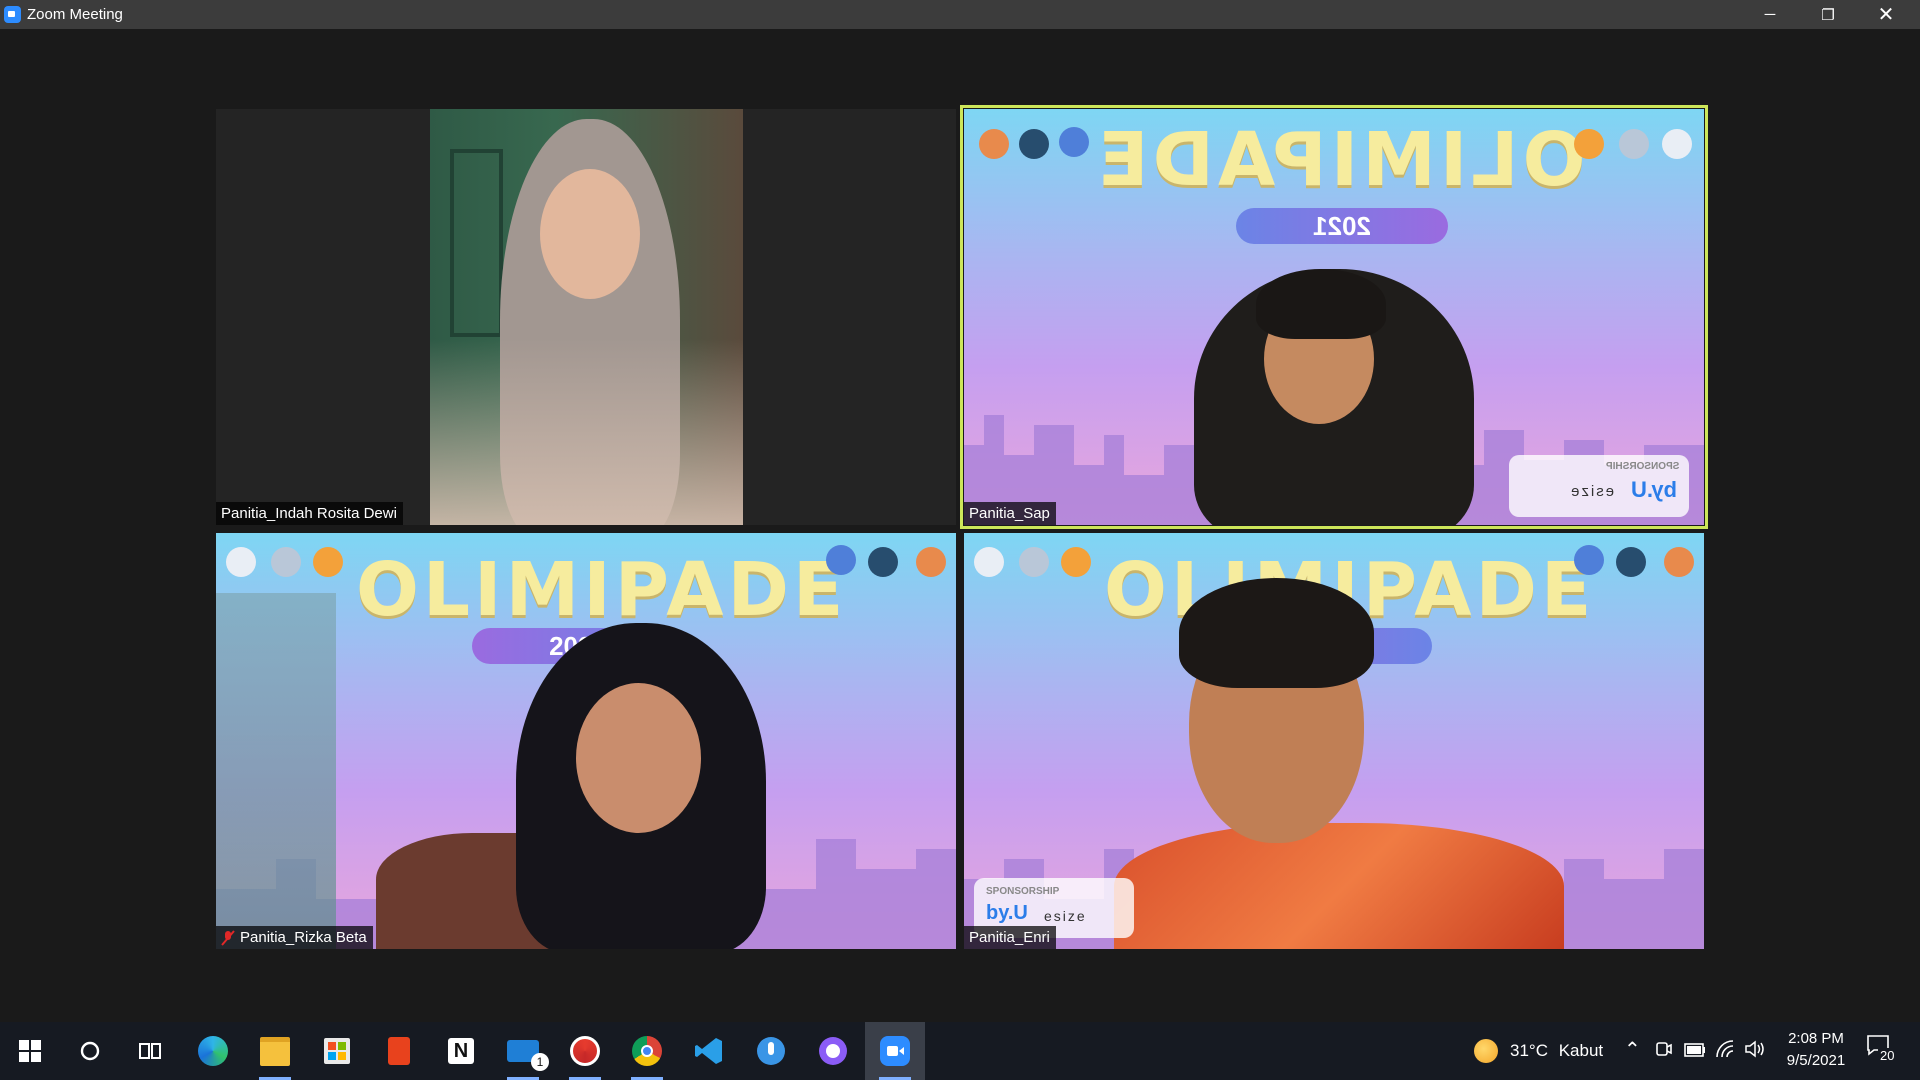 This screenshot has height=1080, width=1920. Describe the element at coordinates (1887, 1055) in the screenshot. I see `notification-count: 20` at that location.